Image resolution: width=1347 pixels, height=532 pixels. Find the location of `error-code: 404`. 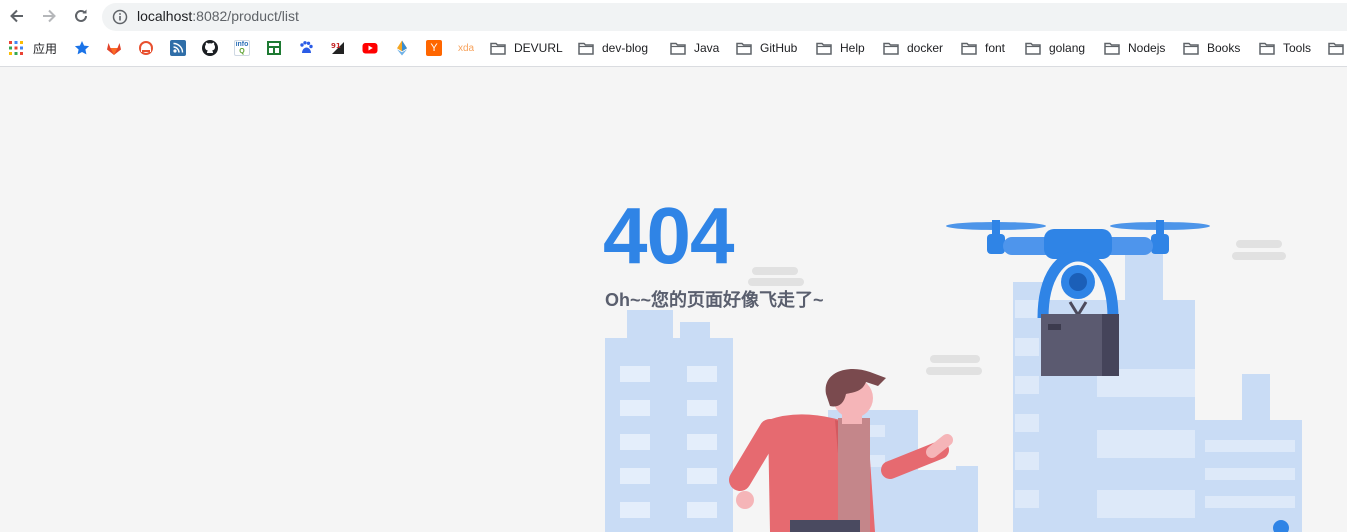

error-code: 404 is located at coordinates (668, 235).